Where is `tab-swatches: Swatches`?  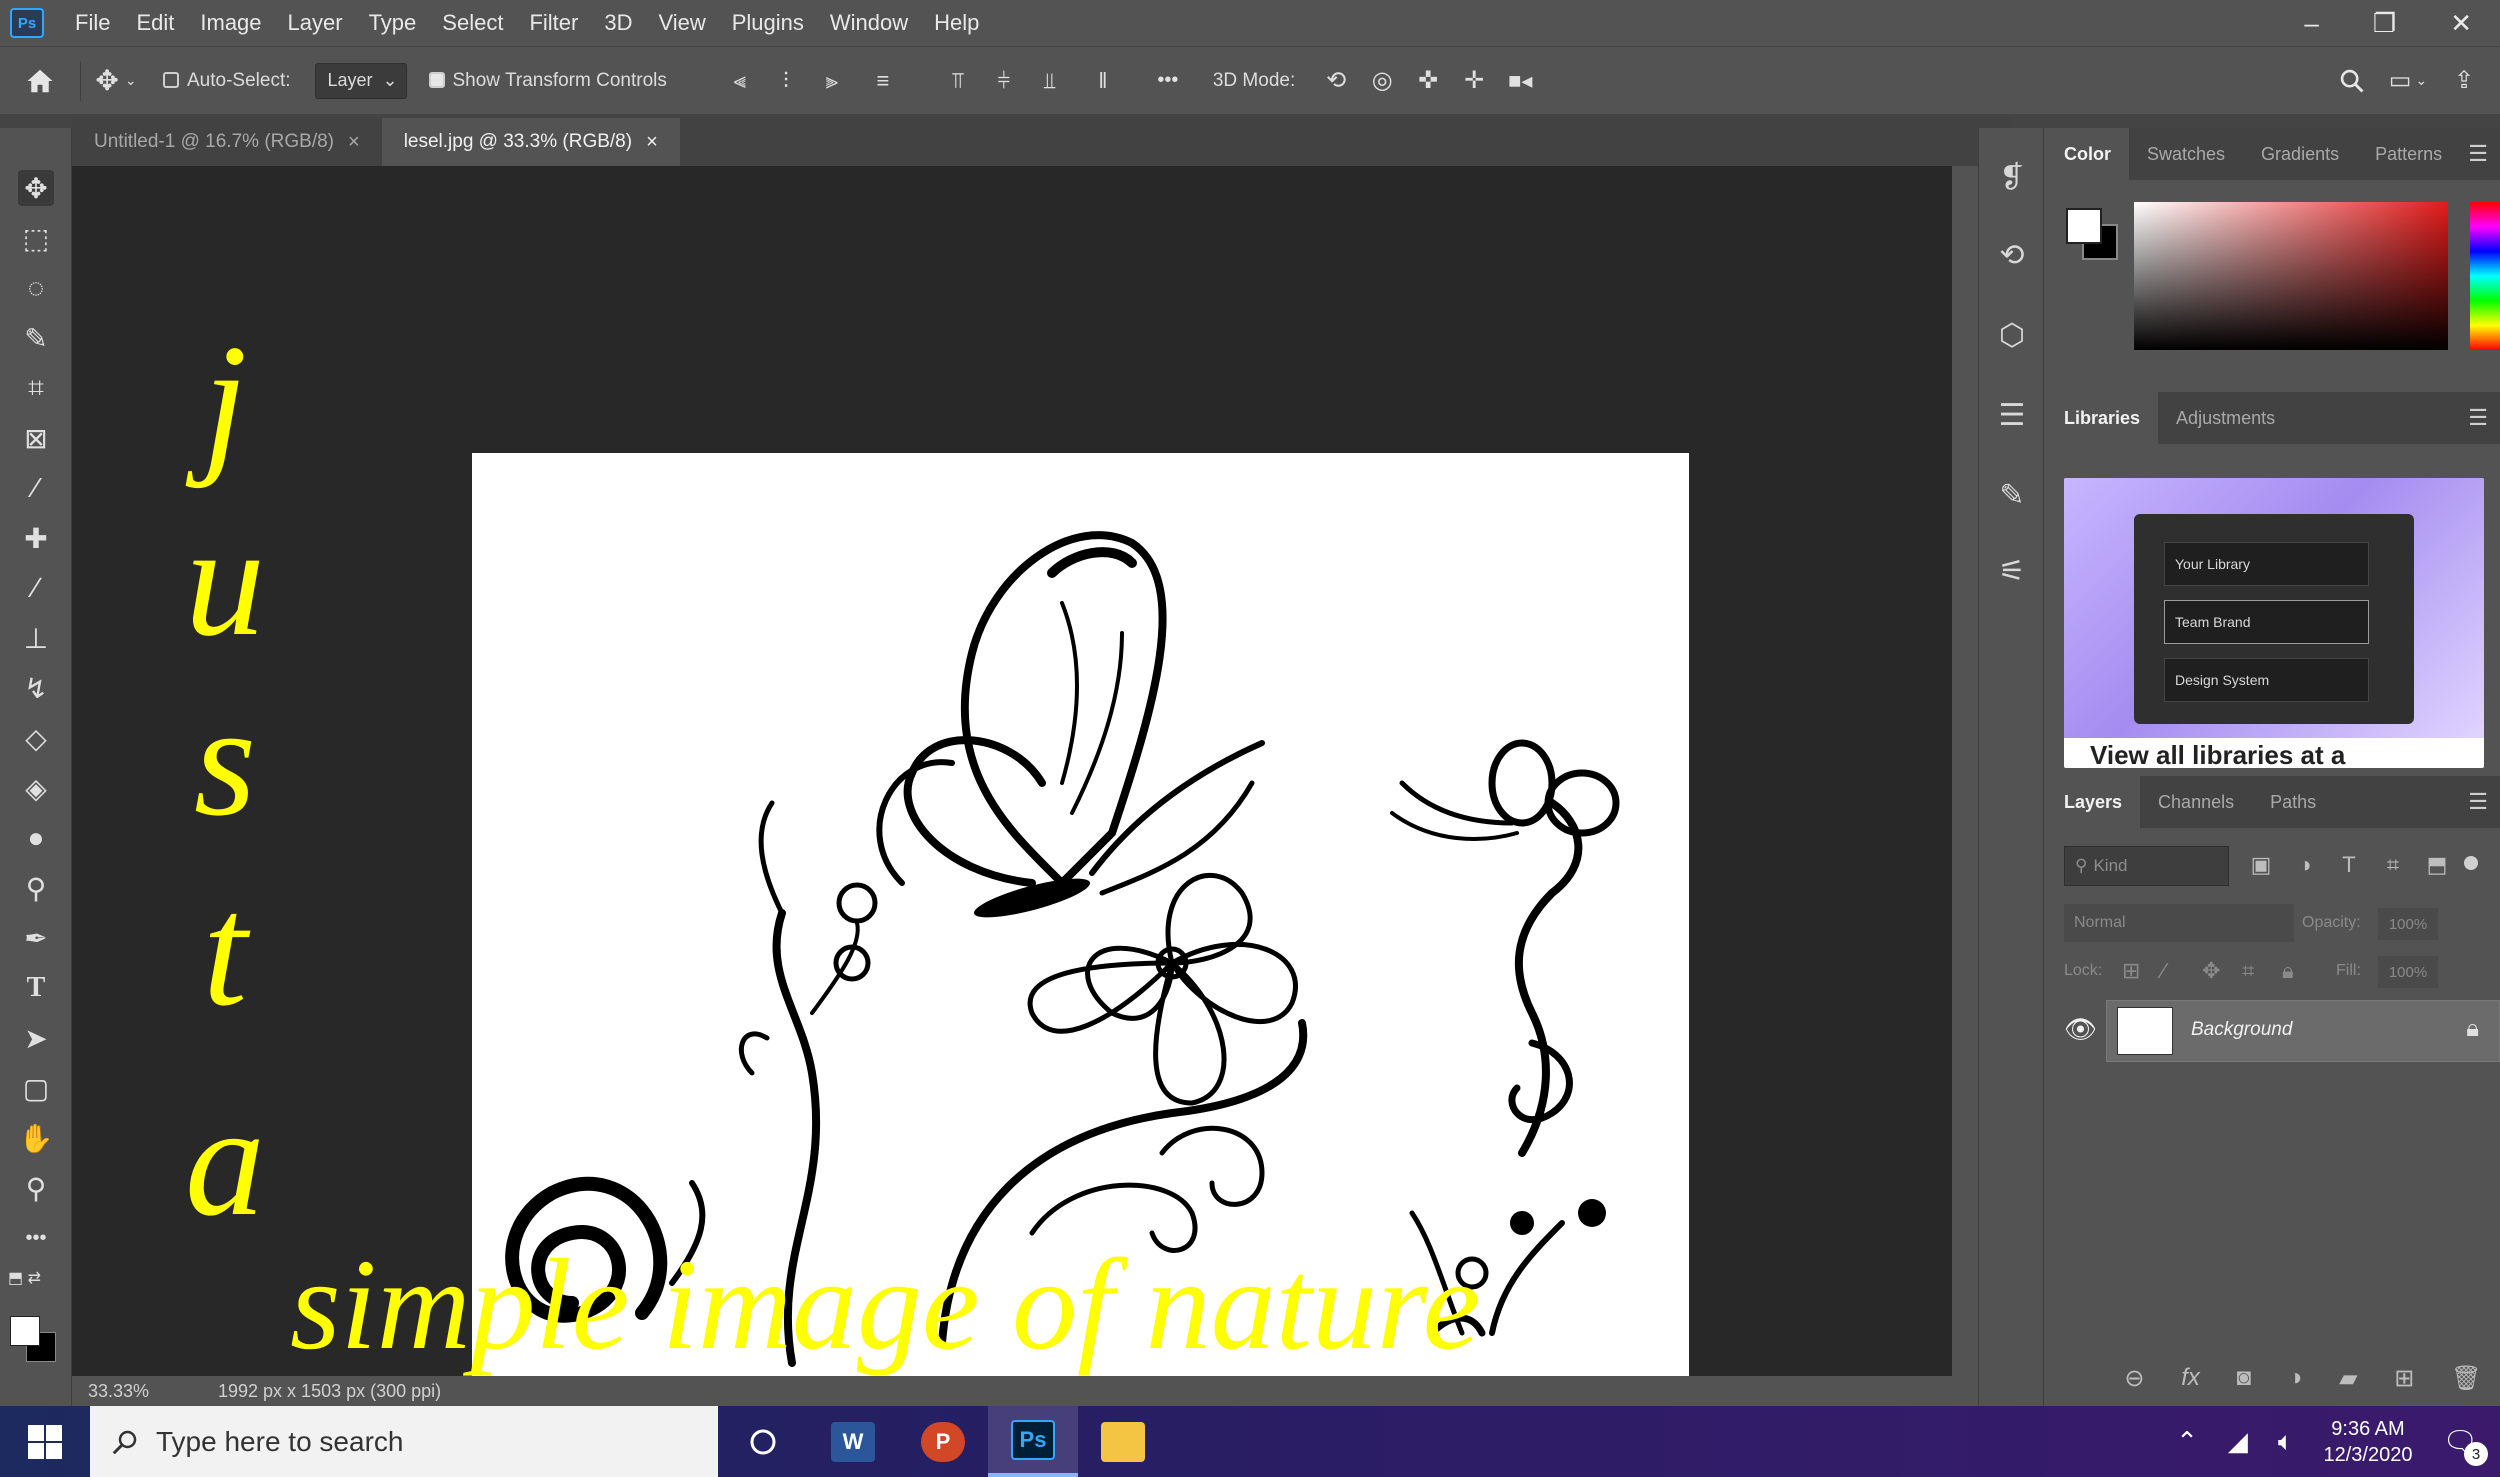 tab-swatches: Swatches is located at coordinates (2186, 154).